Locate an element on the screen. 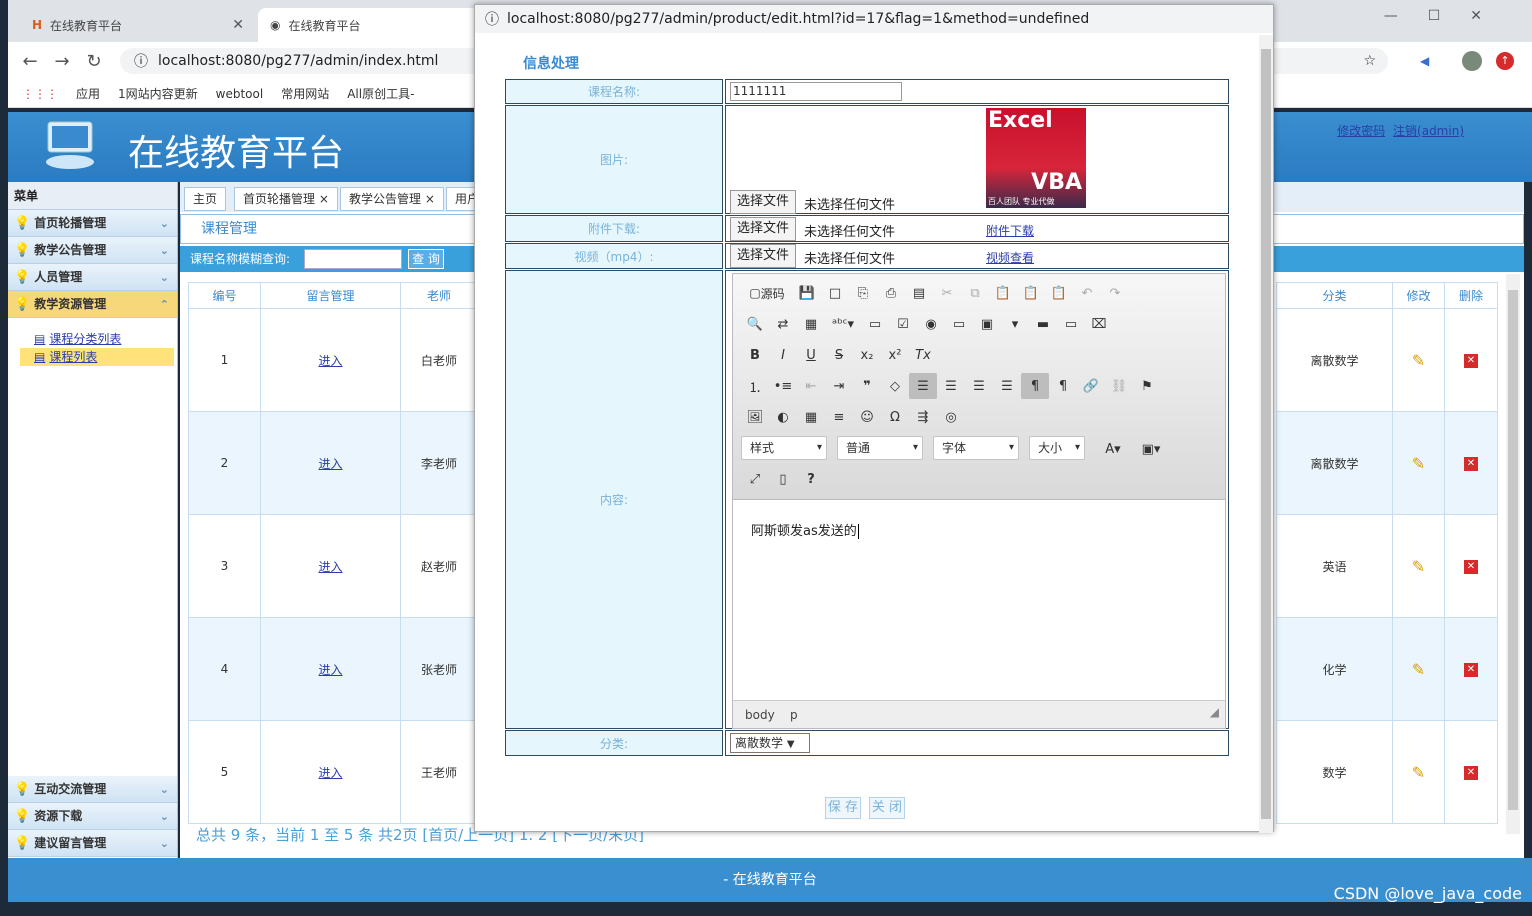  new-page-icon: □ is located at coordinates (835, 293).